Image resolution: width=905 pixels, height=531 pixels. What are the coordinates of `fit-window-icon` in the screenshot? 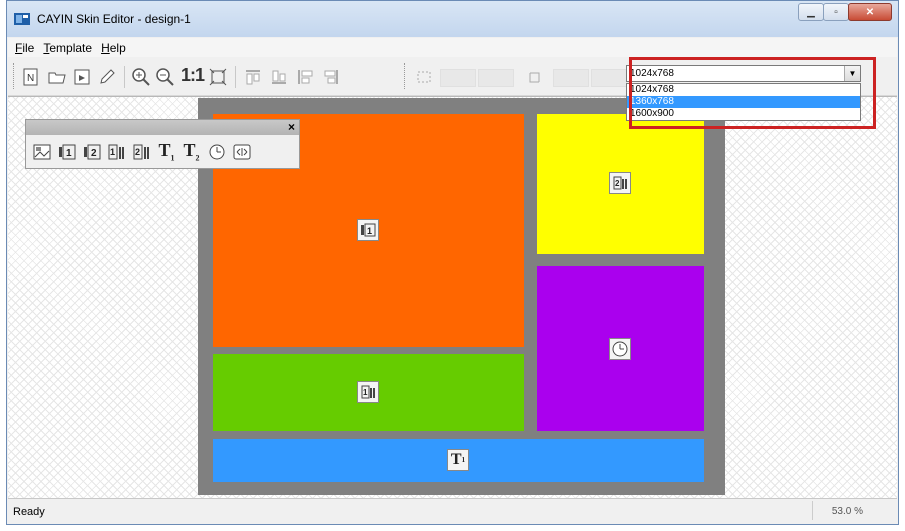 It's located at (218, 77).